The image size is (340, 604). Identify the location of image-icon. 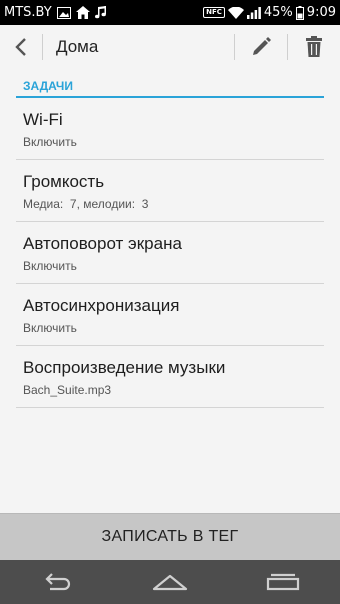
(63, 12).